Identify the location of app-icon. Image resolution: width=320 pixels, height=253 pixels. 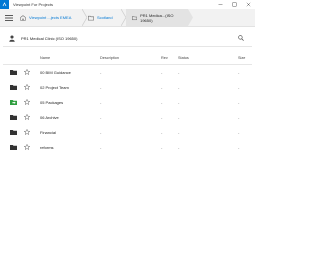
(4, 4).